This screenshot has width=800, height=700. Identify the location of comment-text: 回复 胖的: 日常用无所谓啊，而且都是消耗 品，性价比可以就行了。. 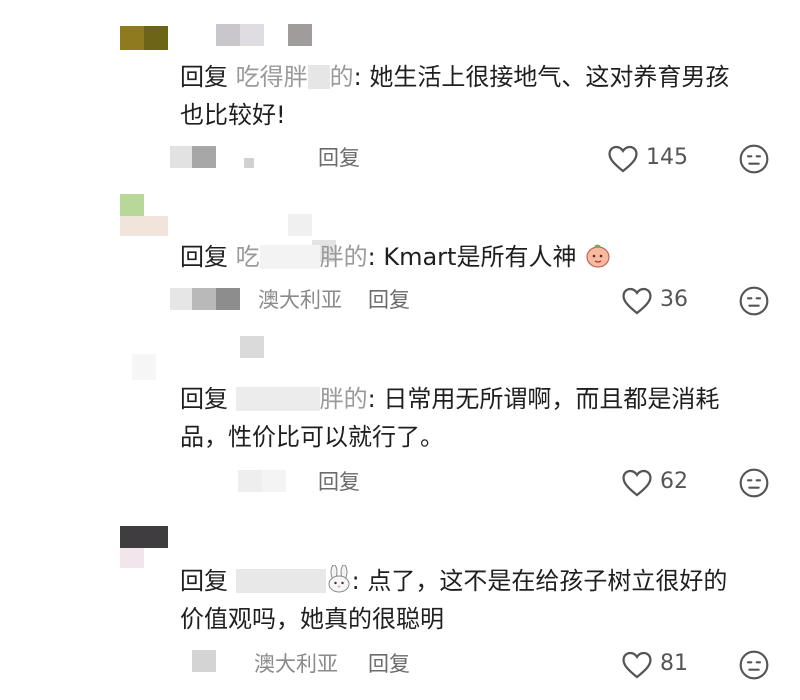
(475, 418).